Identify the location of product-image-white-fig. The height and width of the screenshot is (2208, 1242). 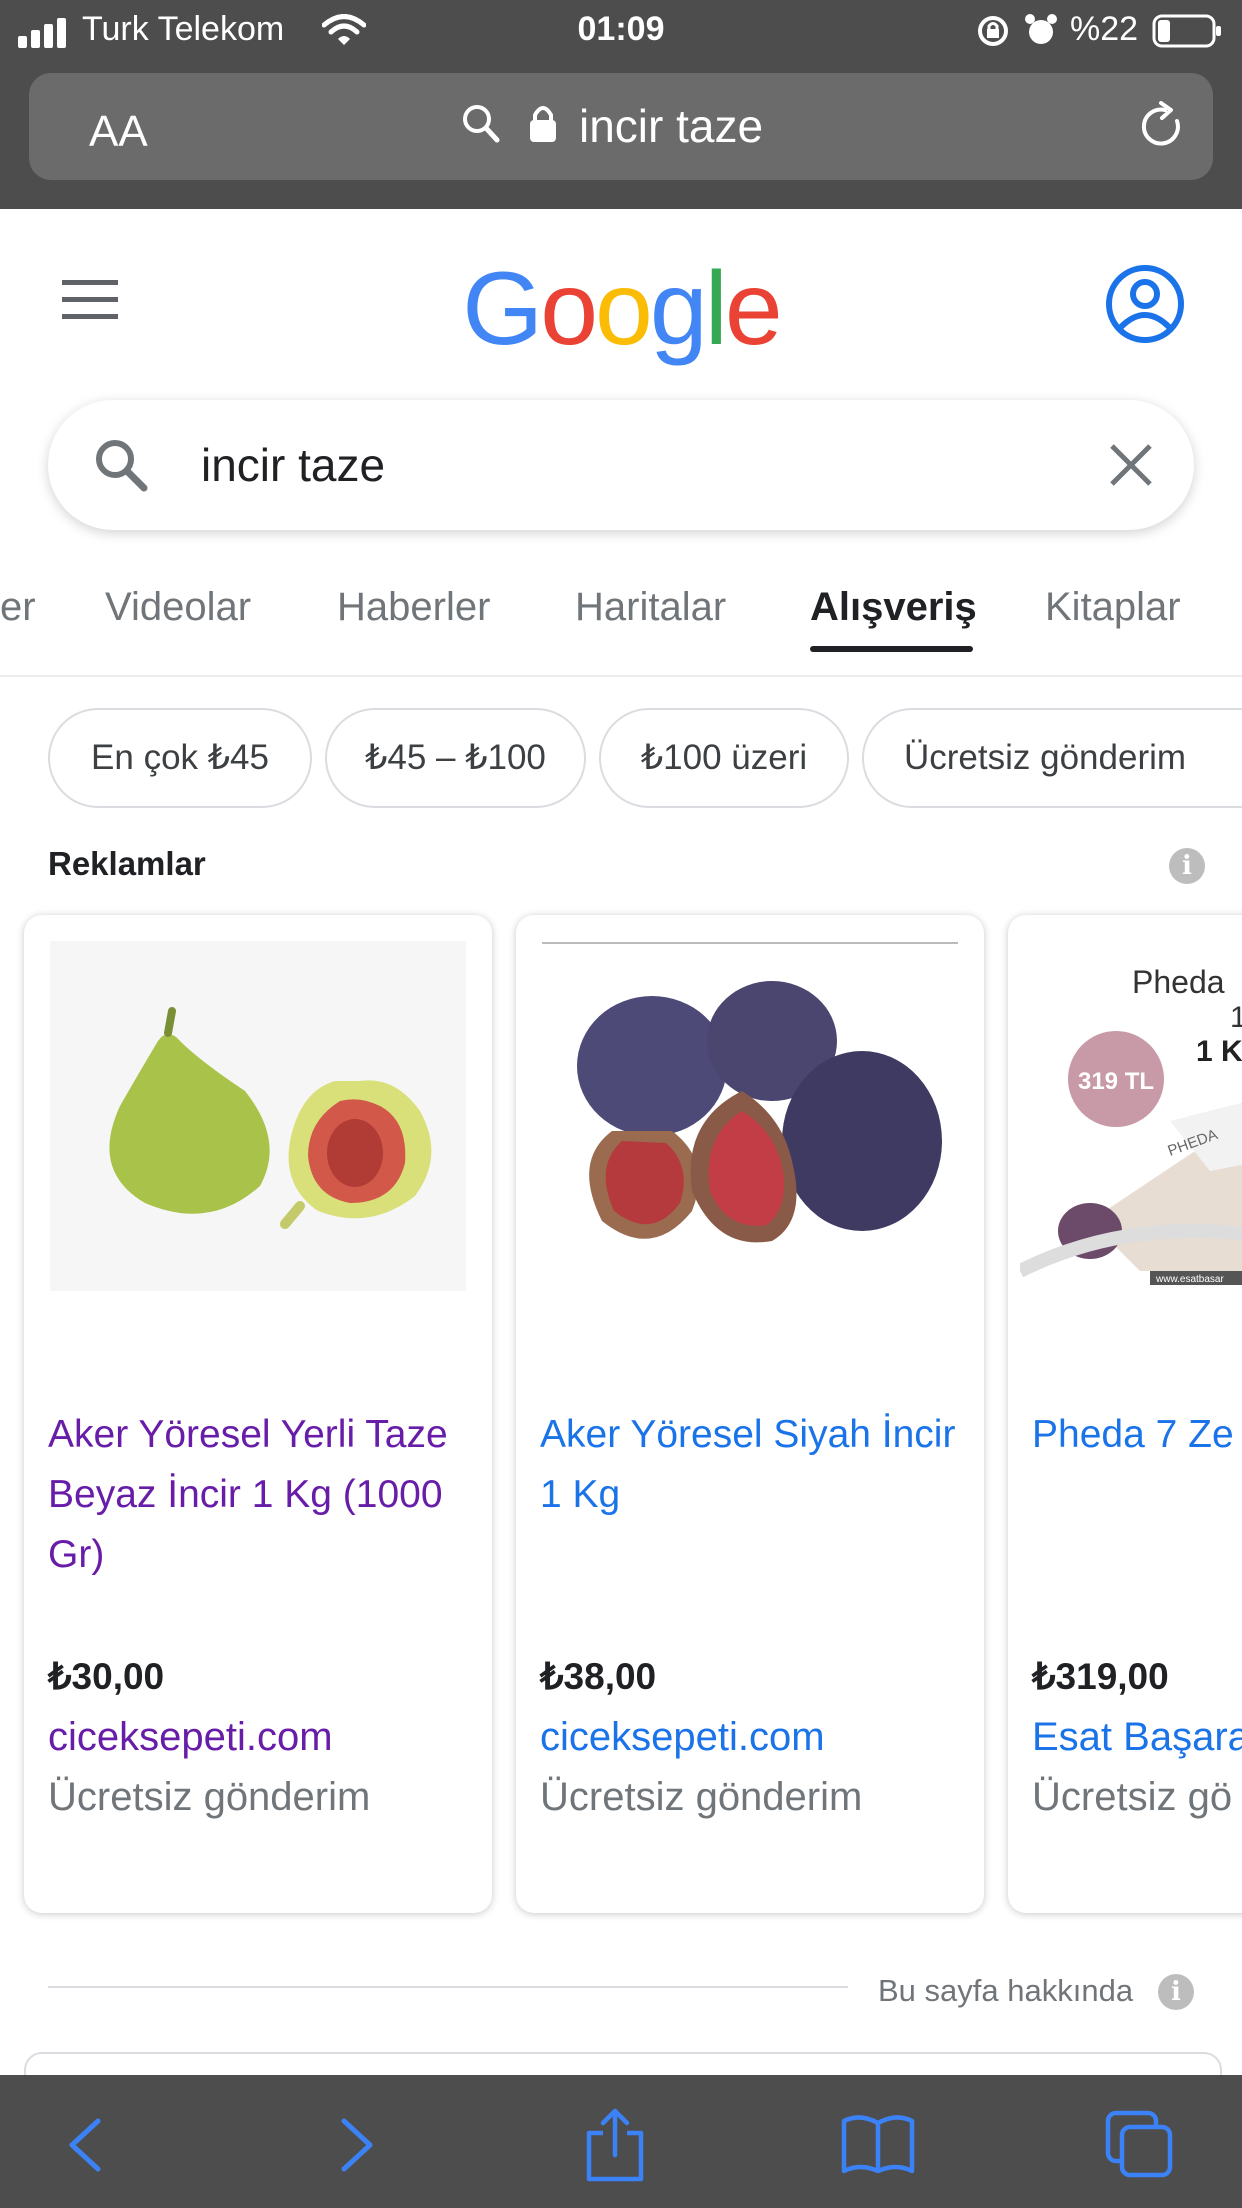
(258, 1116).